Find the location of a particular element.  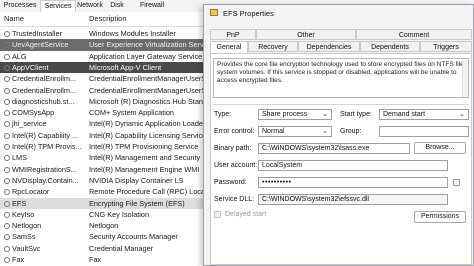

service-name: COMSysApp is located at coordinates (44, 112).